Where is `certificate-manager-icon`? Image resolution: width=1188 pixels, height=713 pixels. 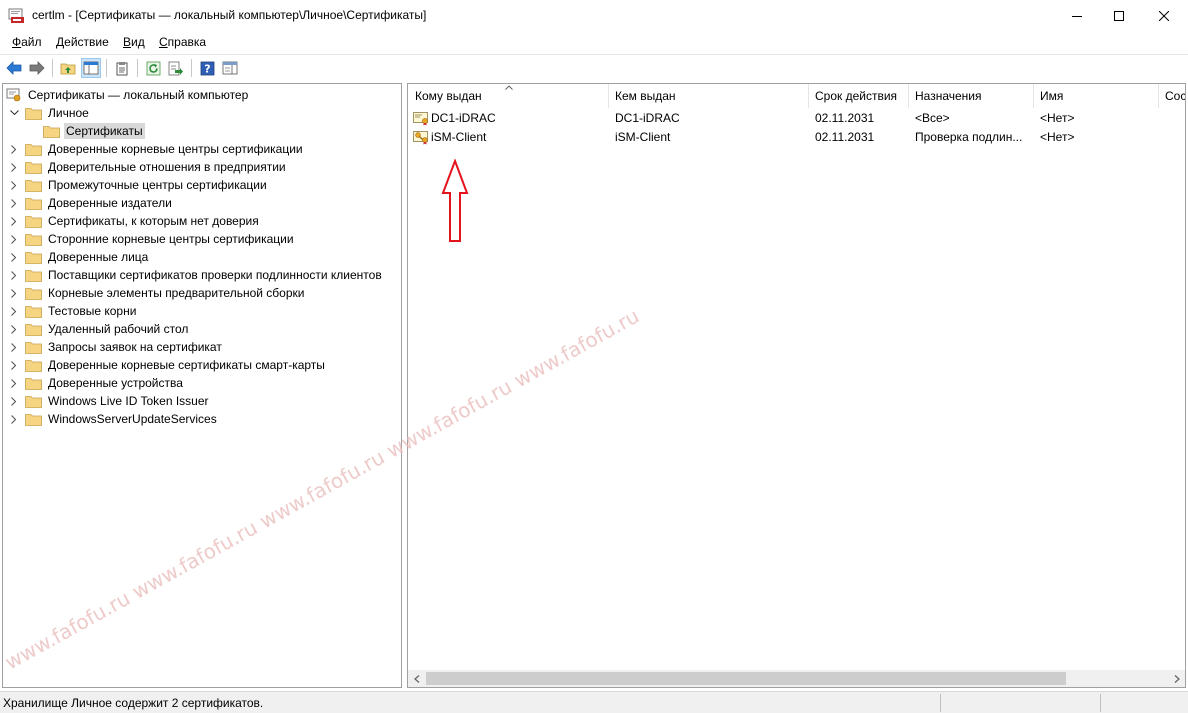
certificate-manager-icon is located at coordinates (16, 15).